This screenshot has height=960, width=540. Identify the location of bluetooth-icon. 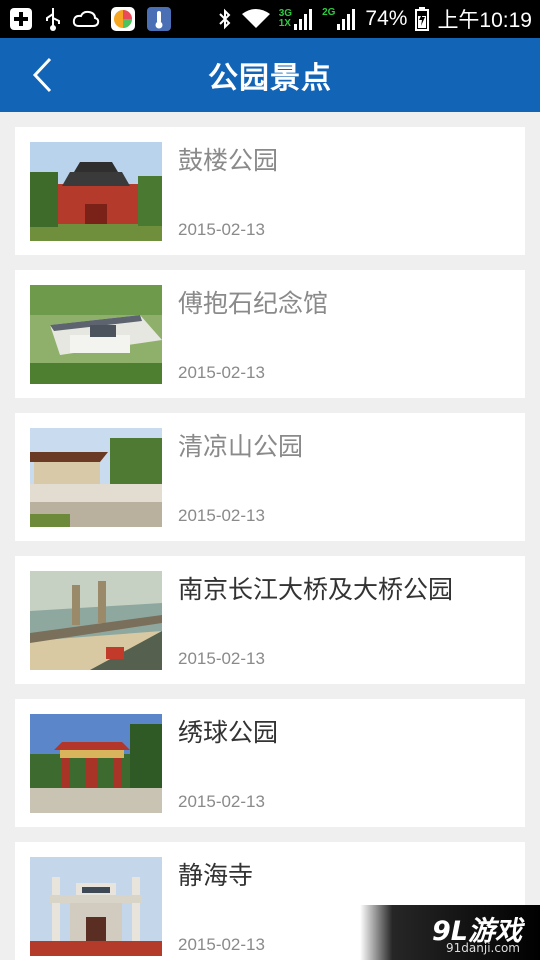
(225, 19).